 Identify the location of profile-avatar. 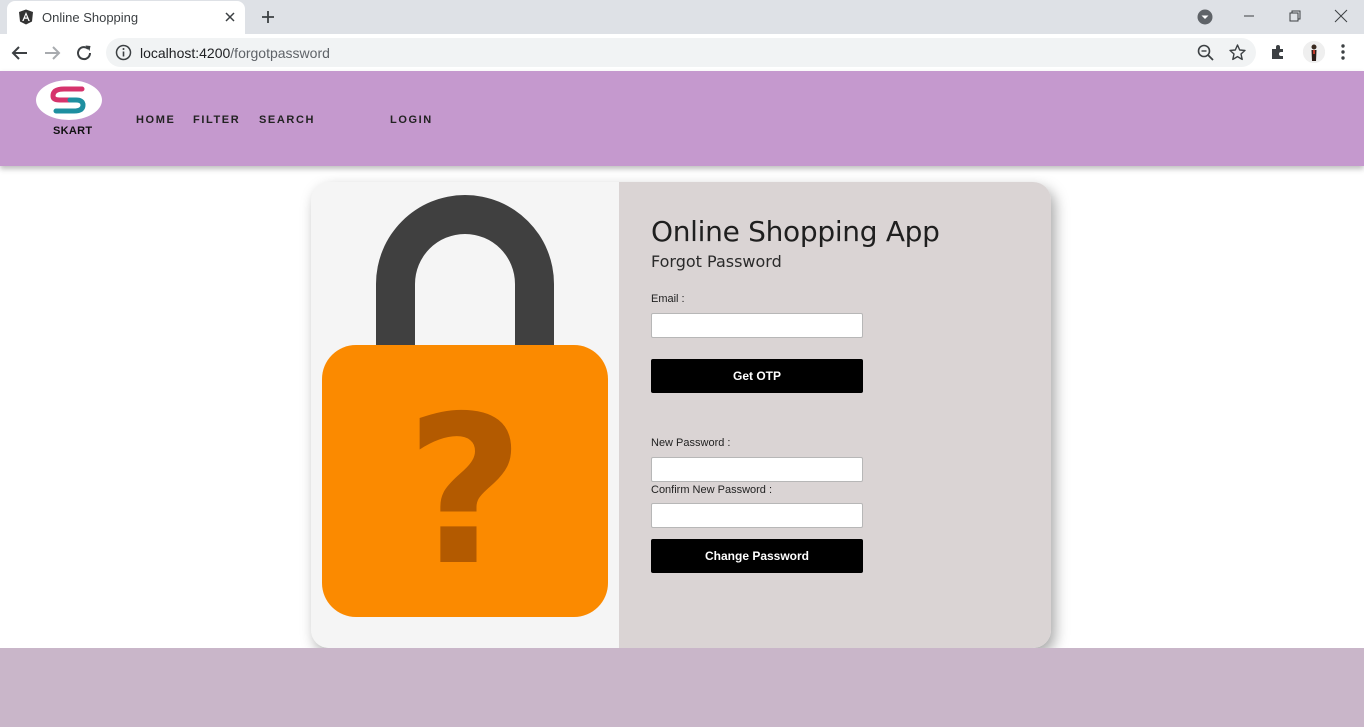
(1314, 52).